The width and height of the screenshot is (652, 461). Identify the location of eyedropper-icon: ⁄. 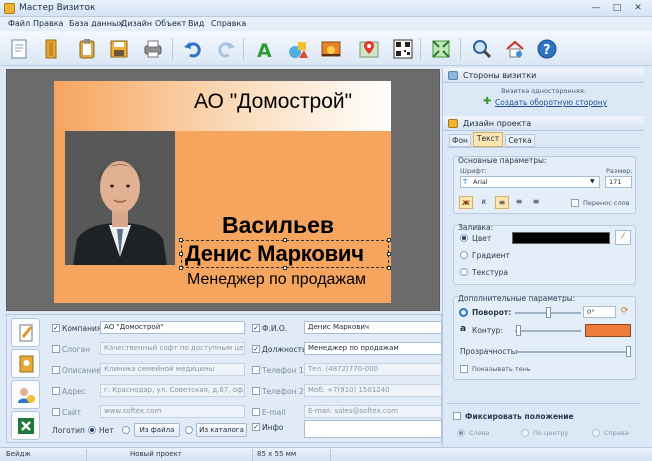
(623, 237).